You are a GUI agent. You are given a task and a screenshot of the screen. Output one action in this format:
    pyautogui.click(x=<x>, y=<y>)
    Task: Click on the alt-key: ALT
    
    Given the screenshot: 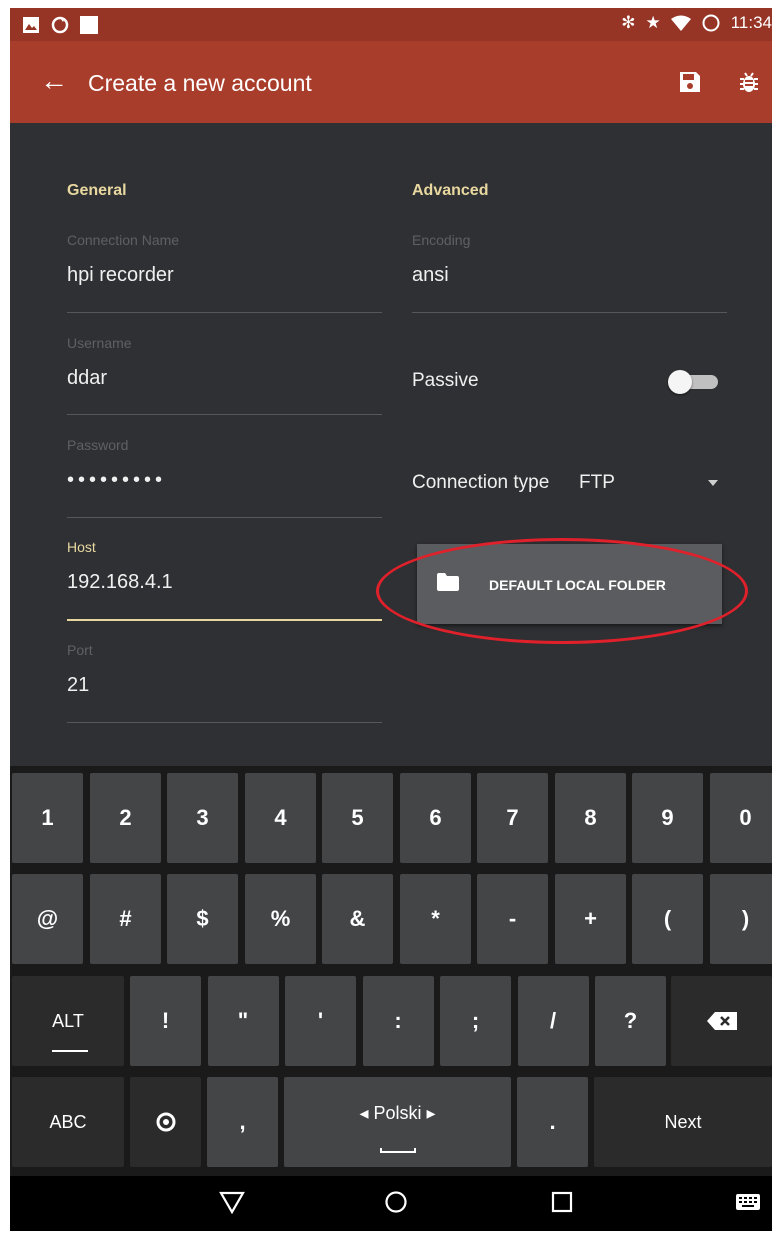 What is the action you would take?
    pyautogui.click(x=68, y=1021)
    